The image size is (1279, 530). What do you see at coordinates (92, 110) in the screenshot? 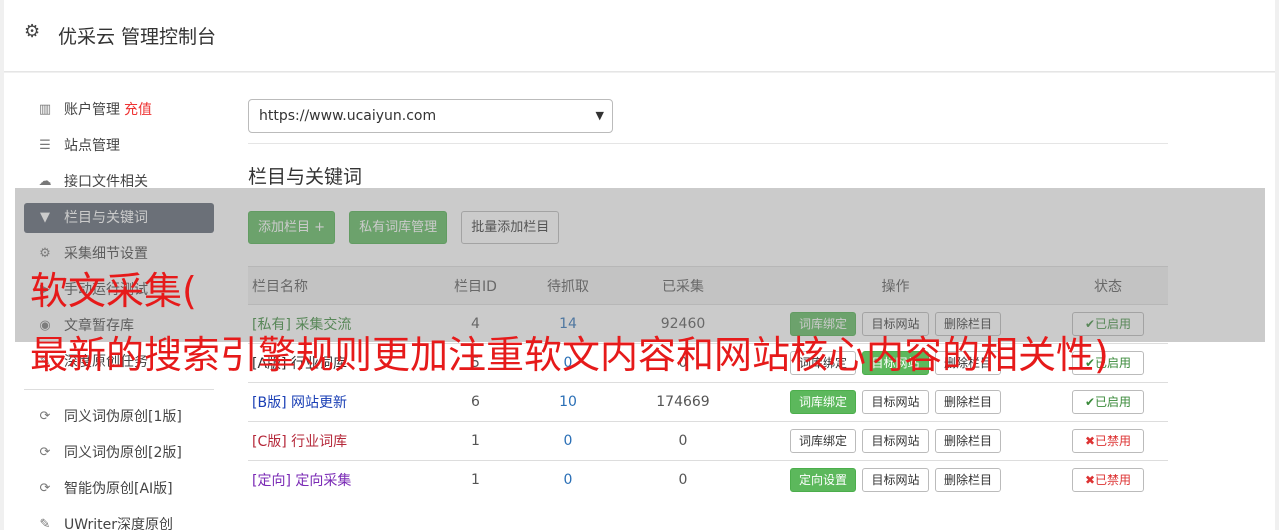
I see `sidebar-item-label: 账户管理` at bounding box center [92, 110].